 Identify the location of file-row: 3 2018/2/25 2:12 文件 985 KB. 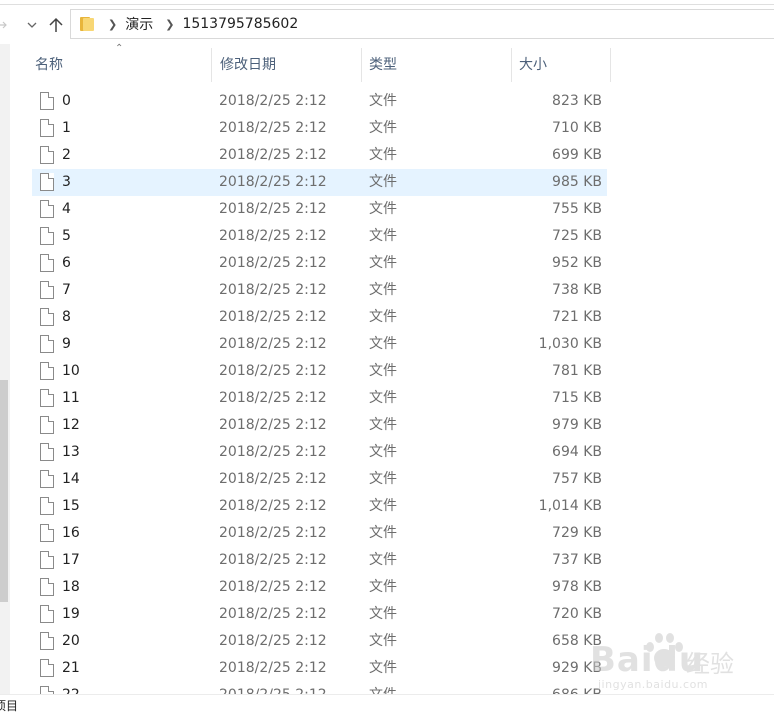
(319, 182).